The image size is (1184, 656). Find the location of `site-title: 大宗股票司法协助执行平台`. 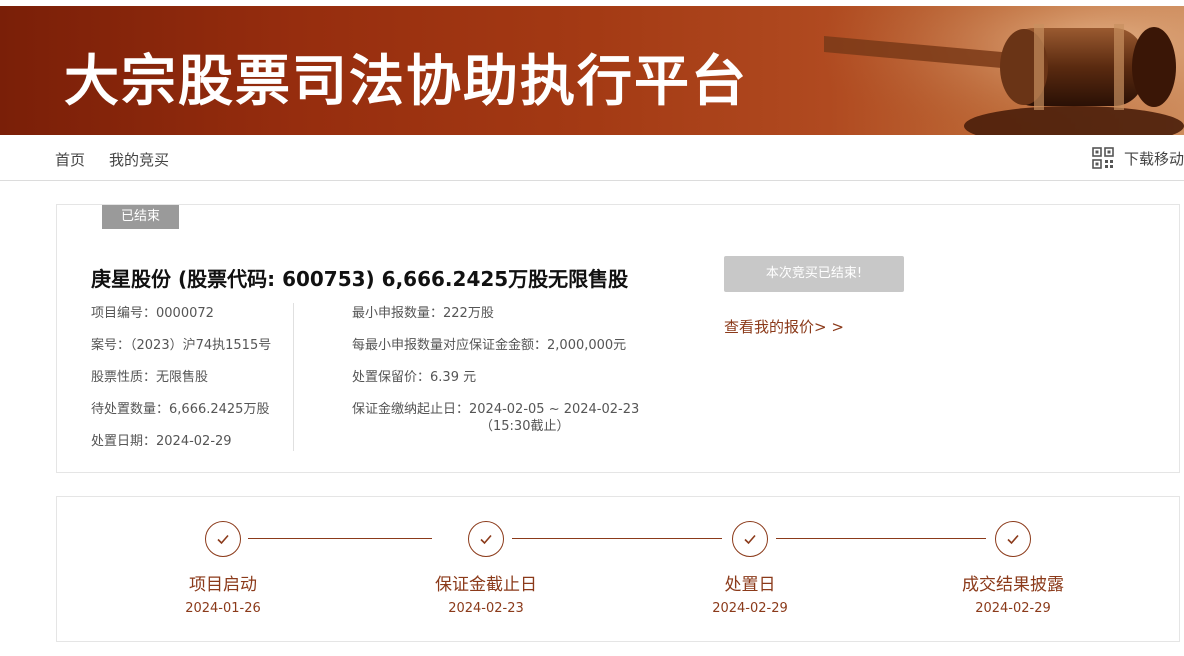

site-title: 大宗股票司法协助执行平台 is located at coordinates (406, 81).